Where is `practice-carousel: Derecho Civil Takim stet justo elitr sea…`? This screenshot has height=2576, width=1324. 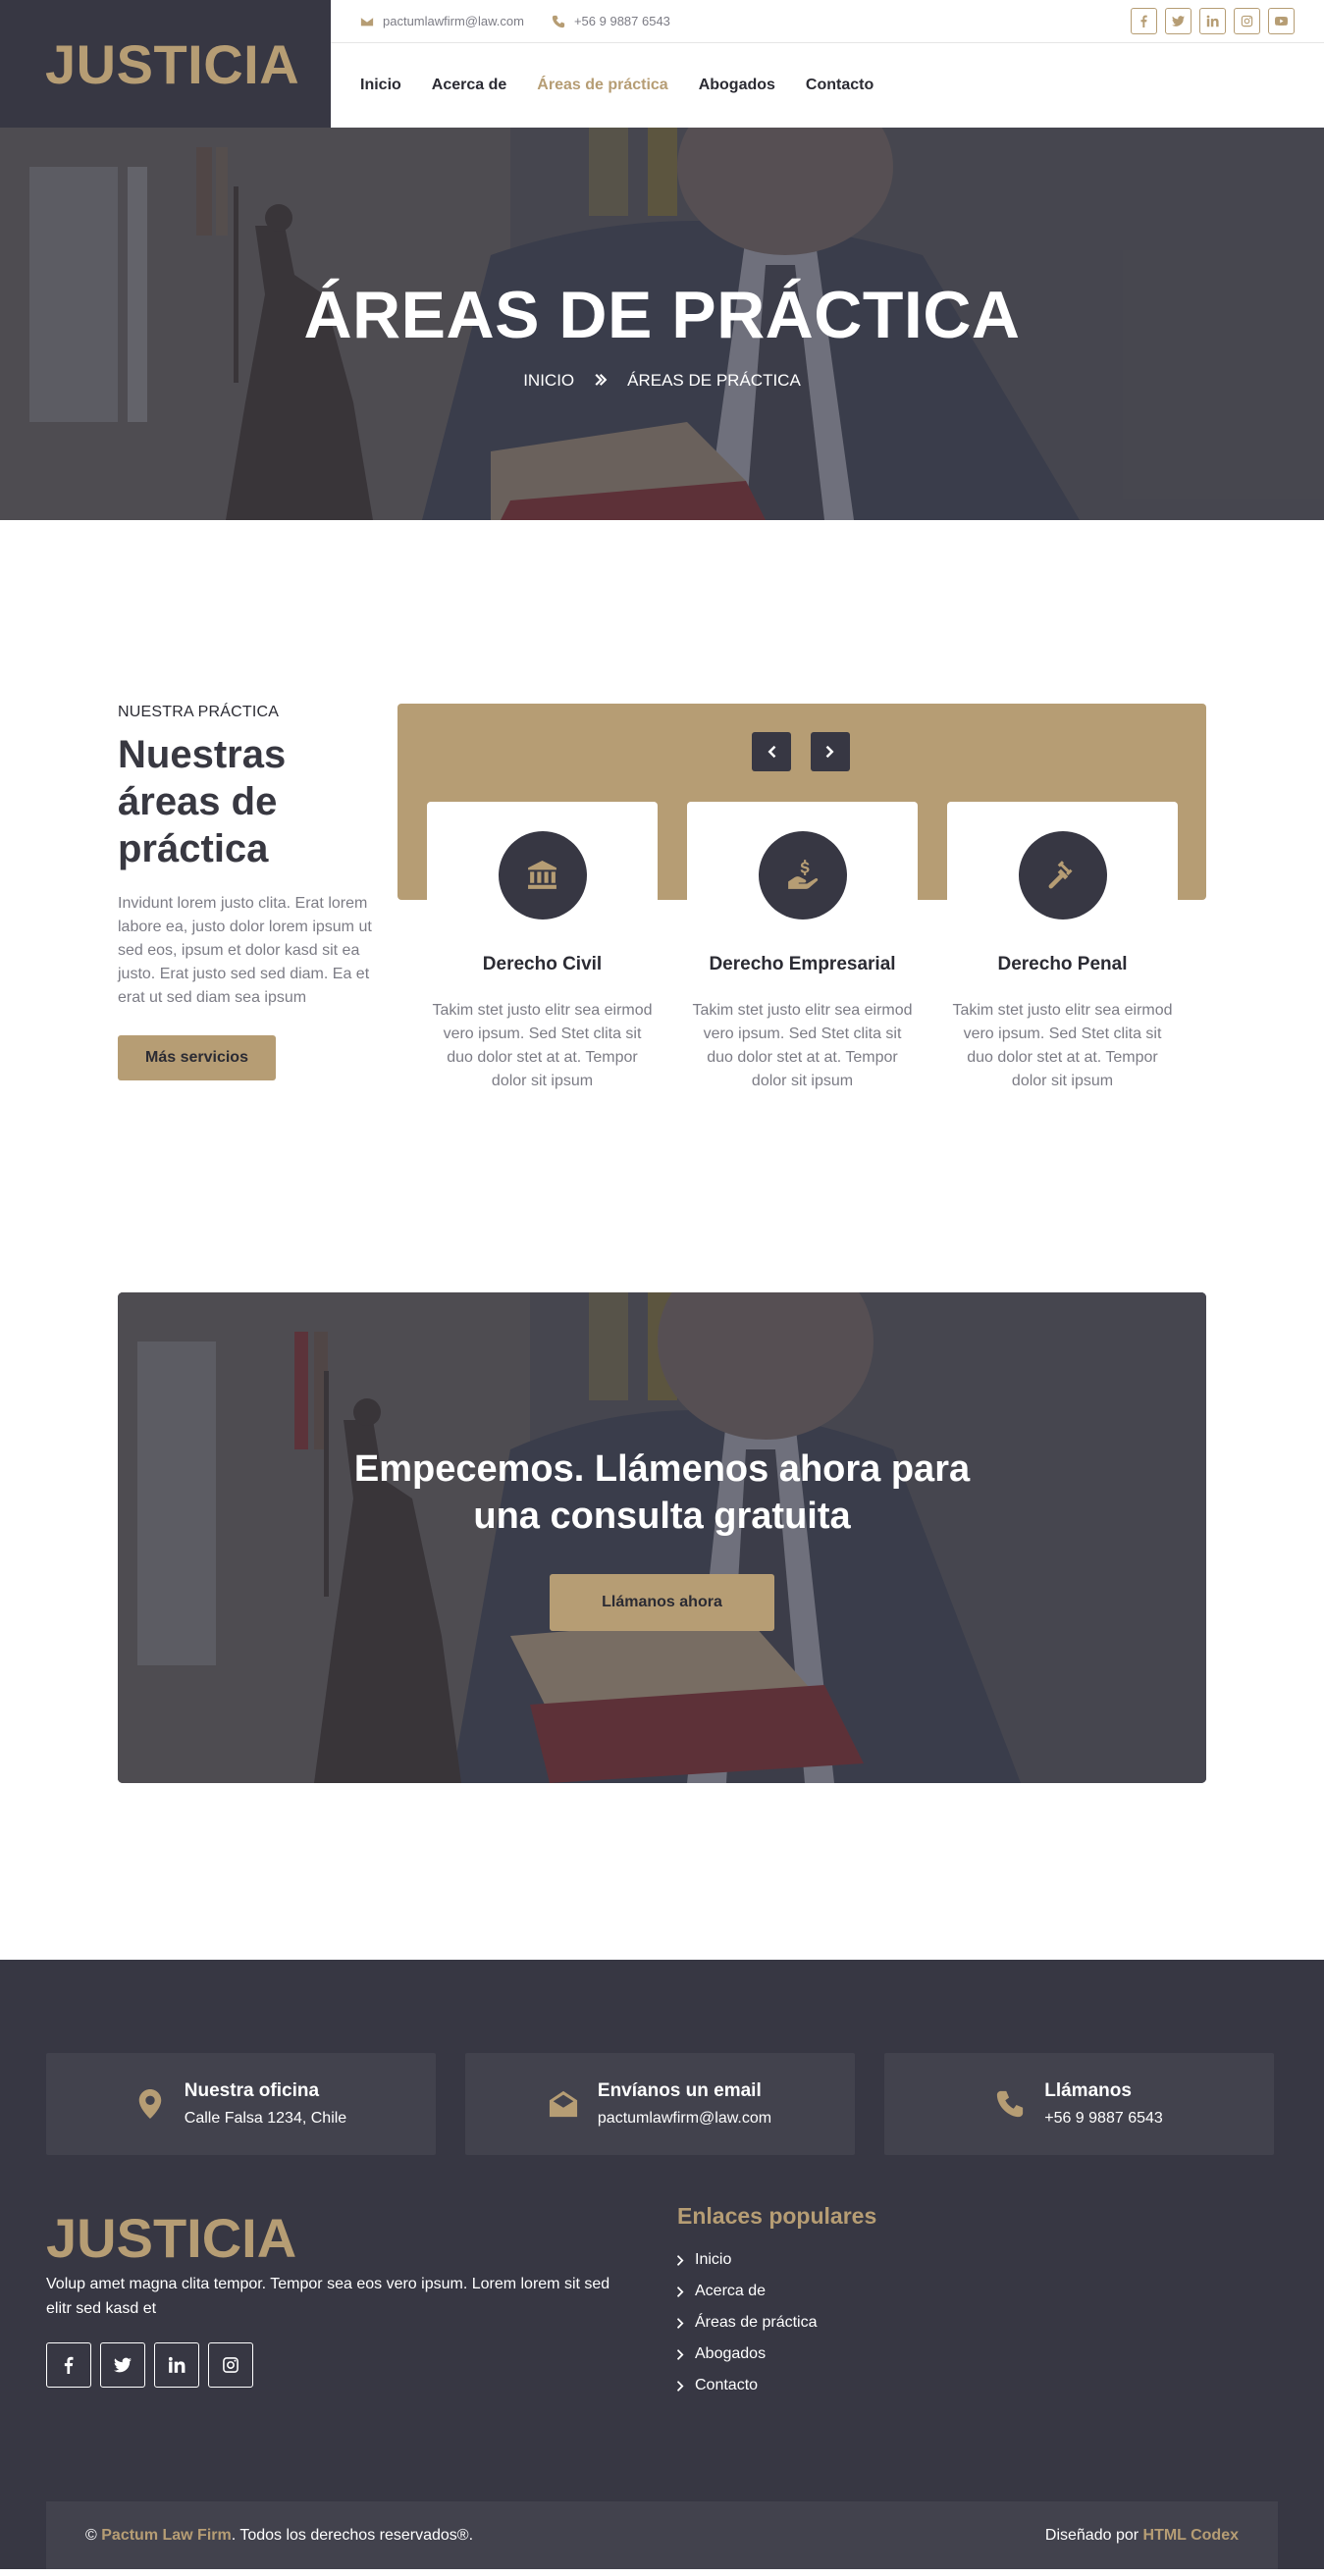 practice-carousel: Derecho Civil Takim stet justo elitr sea… is located at coordinates (802, 900).